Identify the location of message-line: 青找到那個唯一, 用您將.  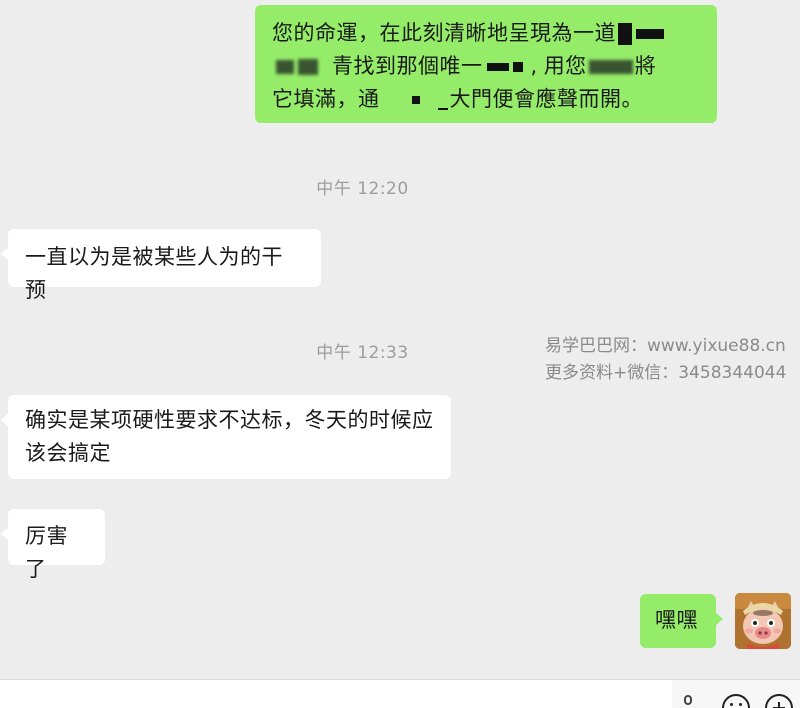
(486, 66).